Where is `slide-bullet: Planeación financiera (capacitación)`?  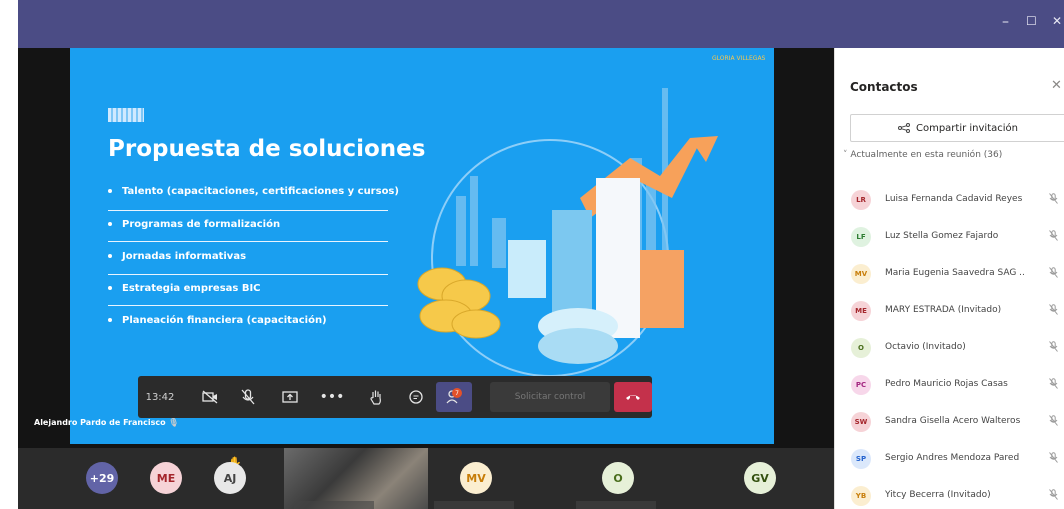
slide-bullet: Planeación financiera (capacitación) is located at coordinates (217, 320).